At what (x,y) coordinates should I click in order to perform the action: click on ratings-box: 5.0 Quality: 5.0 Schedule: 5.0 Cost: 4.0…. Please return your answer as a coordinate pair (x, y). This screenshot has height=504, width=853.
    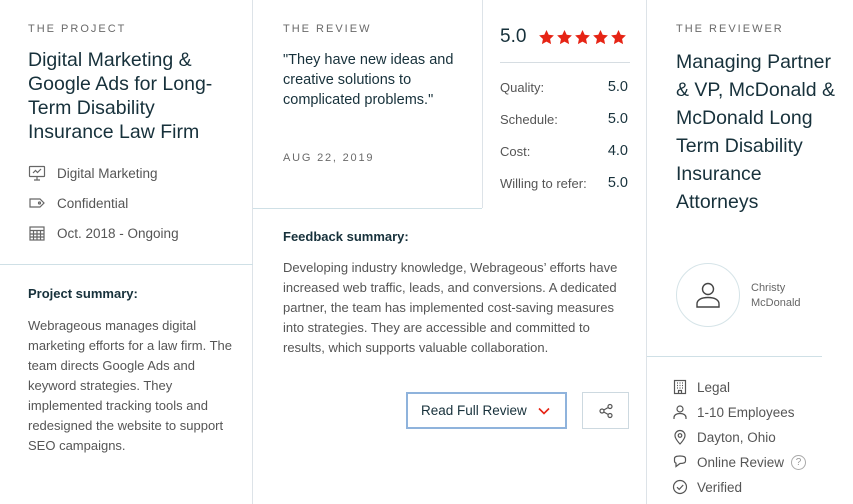
    Looking at the image, I should click on (564, 104).